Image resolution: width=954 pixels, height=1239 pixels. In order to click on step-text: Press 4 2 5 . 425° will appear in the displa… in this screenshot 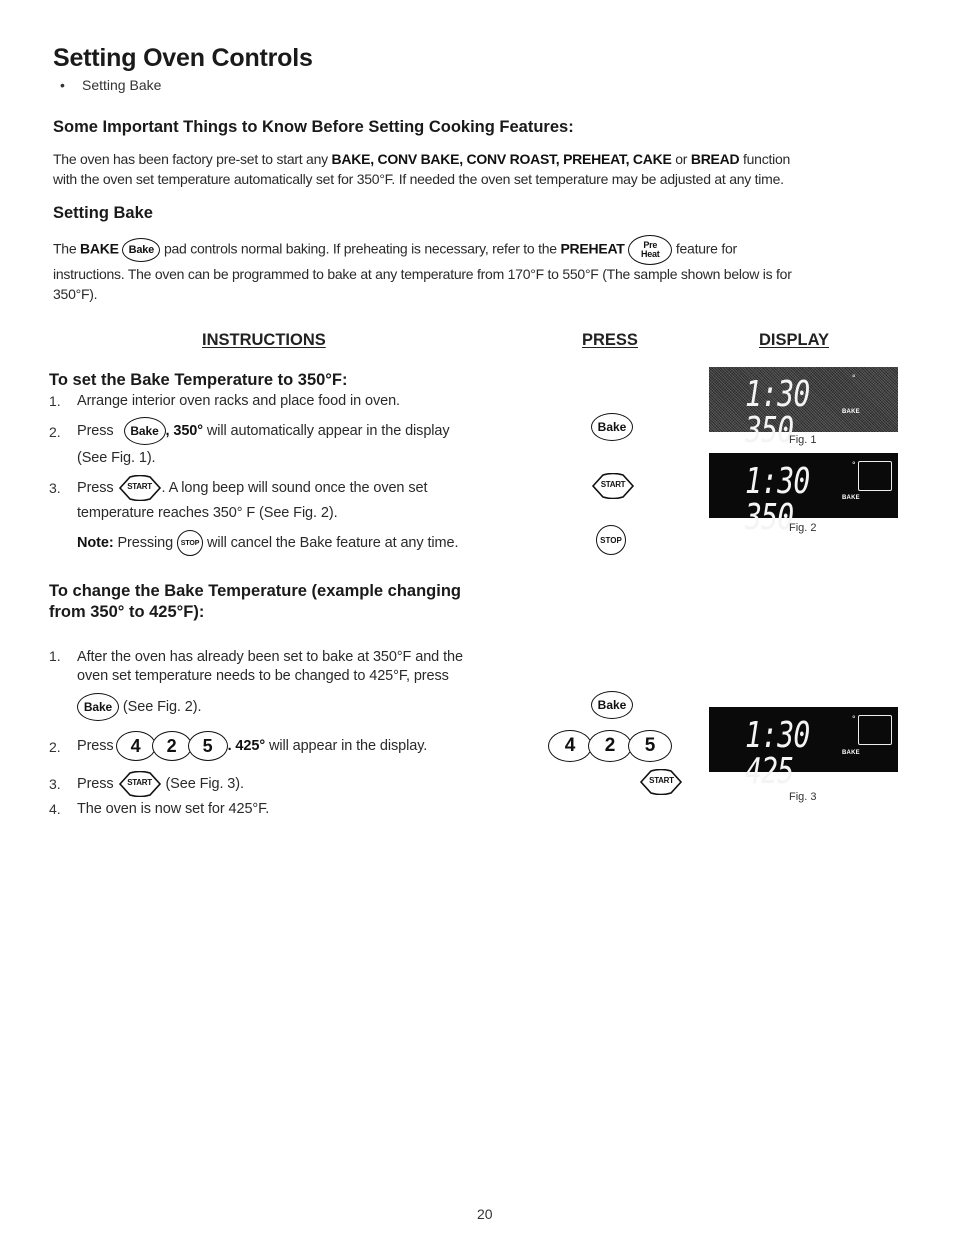, I will do `click(252, 746)`.